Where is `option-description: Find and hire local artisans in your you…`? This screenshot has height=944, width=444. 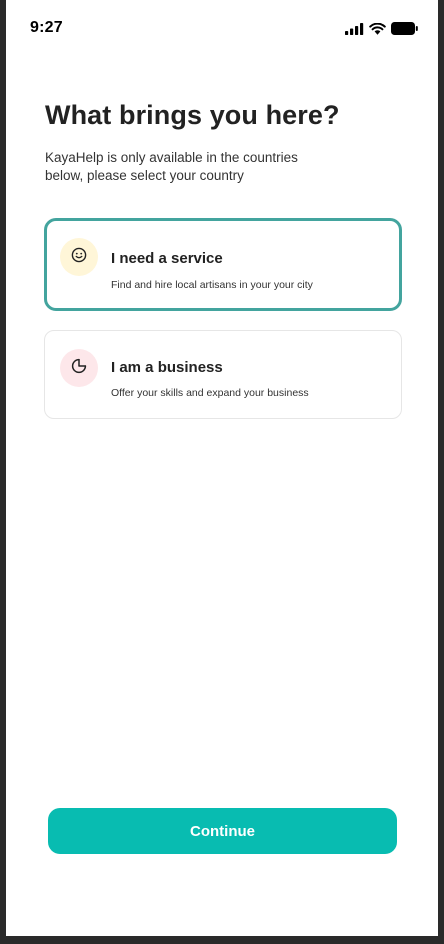 option-description: Find and hire local artisans in your you… is located at coordinates (212, 285).